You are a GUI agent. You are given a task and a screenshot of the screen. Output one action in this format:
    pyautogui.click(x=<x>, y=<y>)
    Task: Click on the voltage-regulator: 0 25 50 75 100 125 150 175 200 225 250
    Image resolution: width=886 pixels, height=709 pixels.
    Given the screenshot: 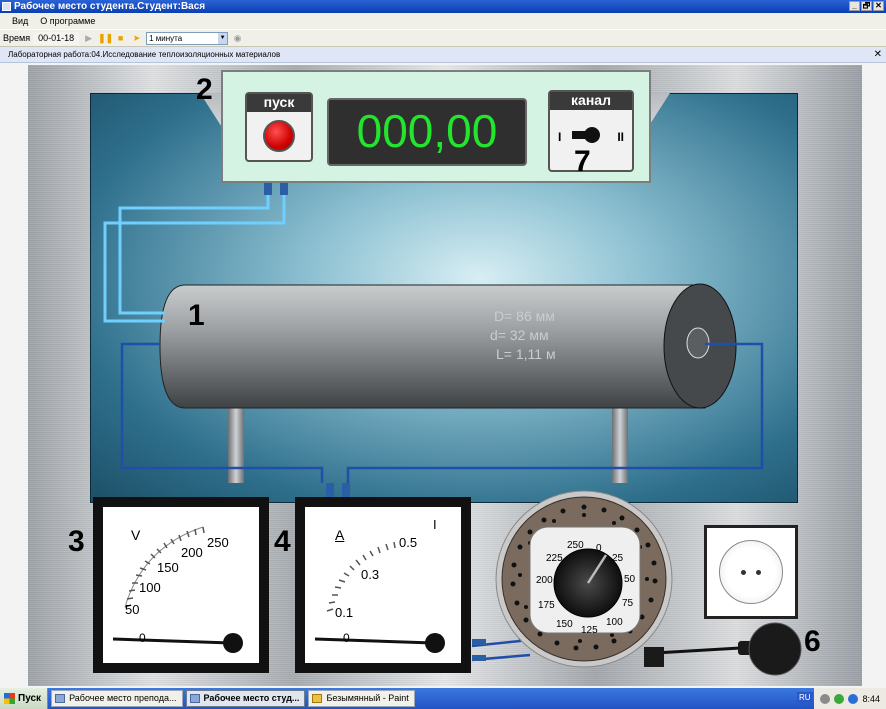 What is the action you would take?
    pyautogui.click(x=587, y=578)
    